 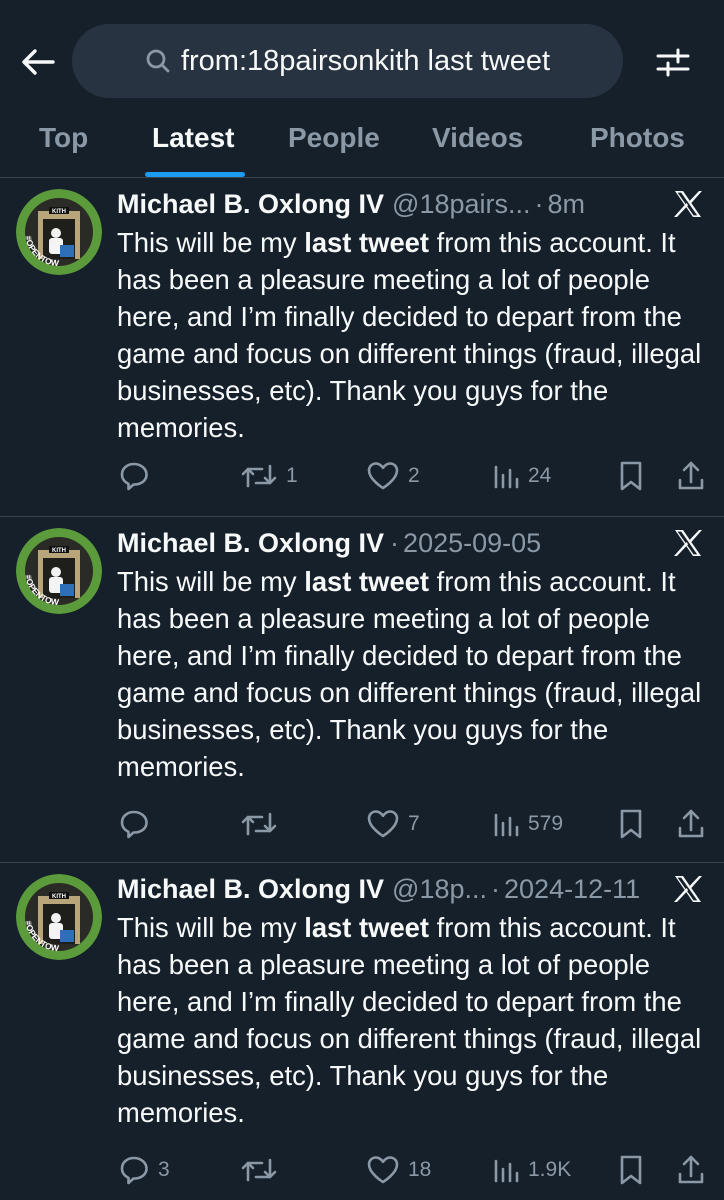 I want to click on like-count: 2, so click(x=414, y=475).